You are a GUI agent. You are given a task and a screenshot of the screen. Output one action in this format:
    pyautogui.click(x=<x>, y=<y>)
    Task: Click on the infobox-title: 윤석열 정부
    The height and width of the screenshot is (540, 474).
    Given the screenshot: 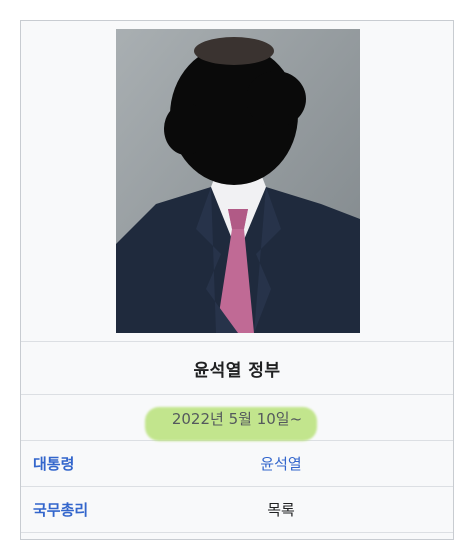 What is the action you would take?
    pyautogui.click(x=237, y=370)
    